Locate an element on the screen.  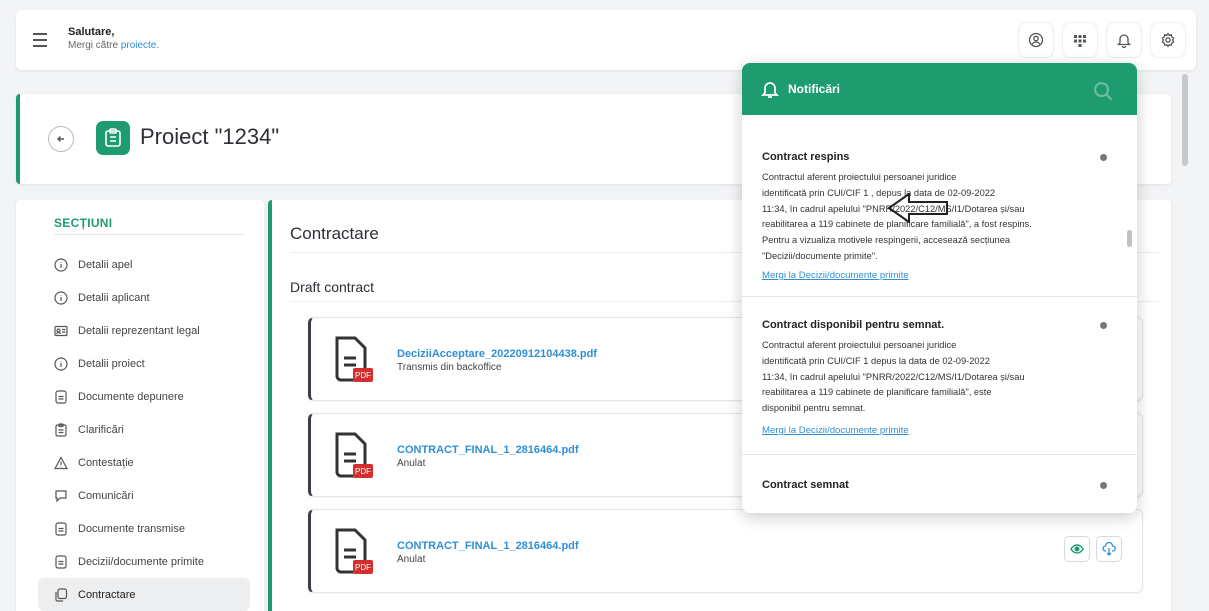
organization-button is located at coordinates (1080, 40).